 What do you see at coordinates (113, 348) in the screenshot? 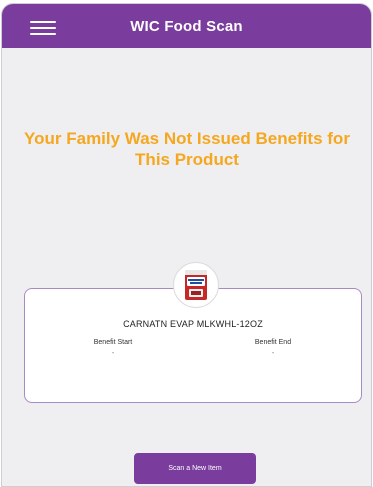
I see `benefit-start: Benefit Start -` at bounding box center [113, 348].